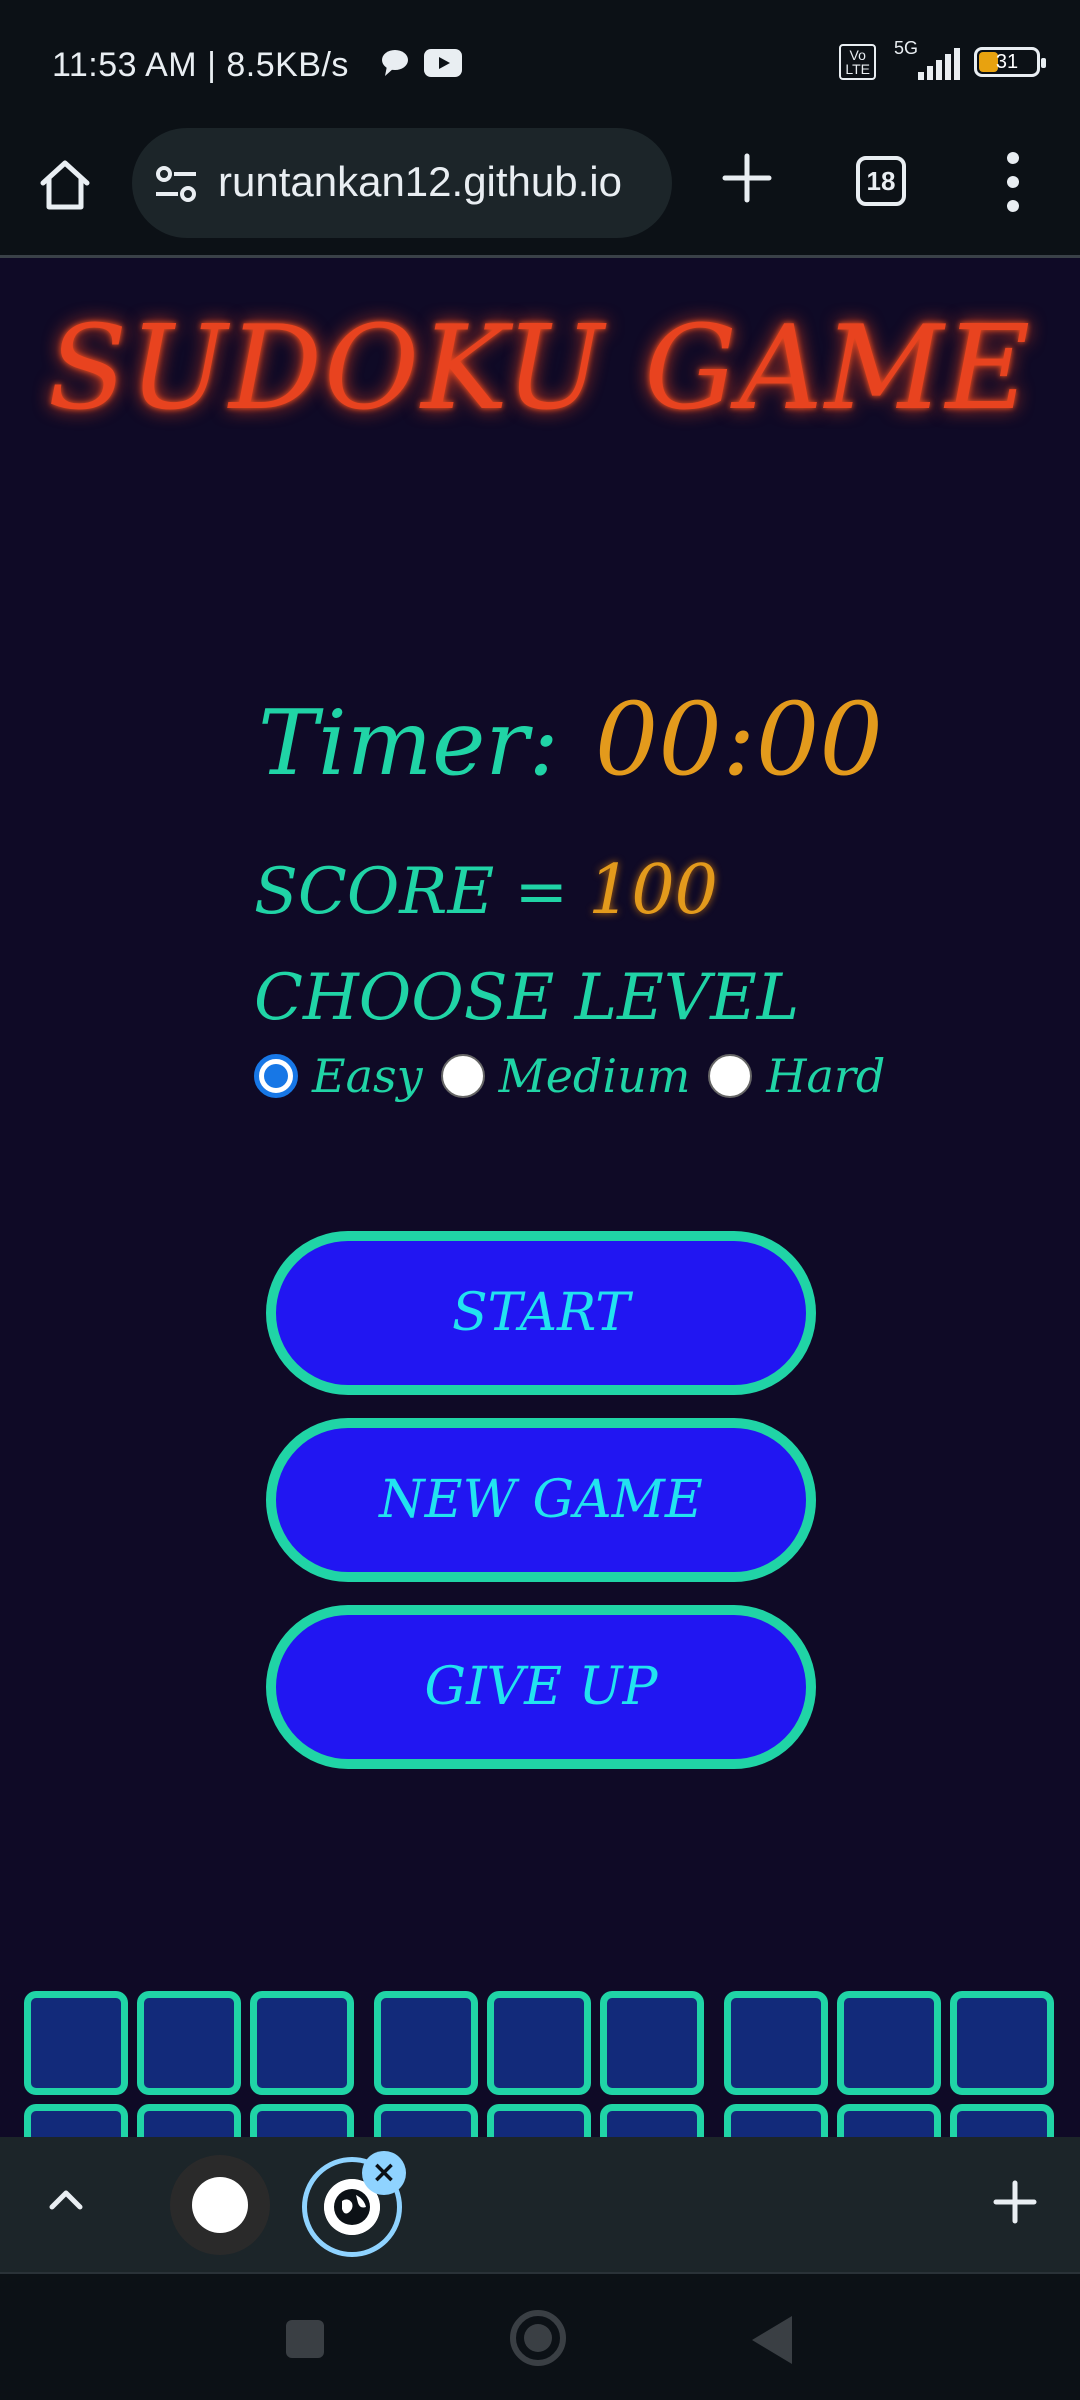 The width and height of the screenshot is (1080, 2400). I want to click on blank-page-icon, so click(220, 2205).